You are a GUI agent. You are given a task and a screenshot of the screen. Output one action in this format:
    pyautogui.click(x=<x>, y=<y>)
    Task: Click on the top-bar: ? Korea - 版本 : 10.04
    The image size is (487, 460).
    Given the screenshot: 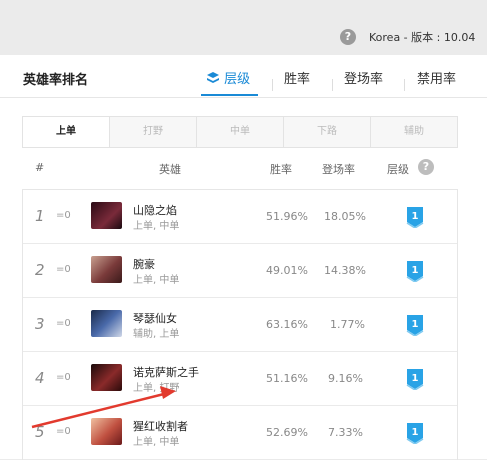 What is the action you would take?
    pyautogui.click(x=243, y=25)
    